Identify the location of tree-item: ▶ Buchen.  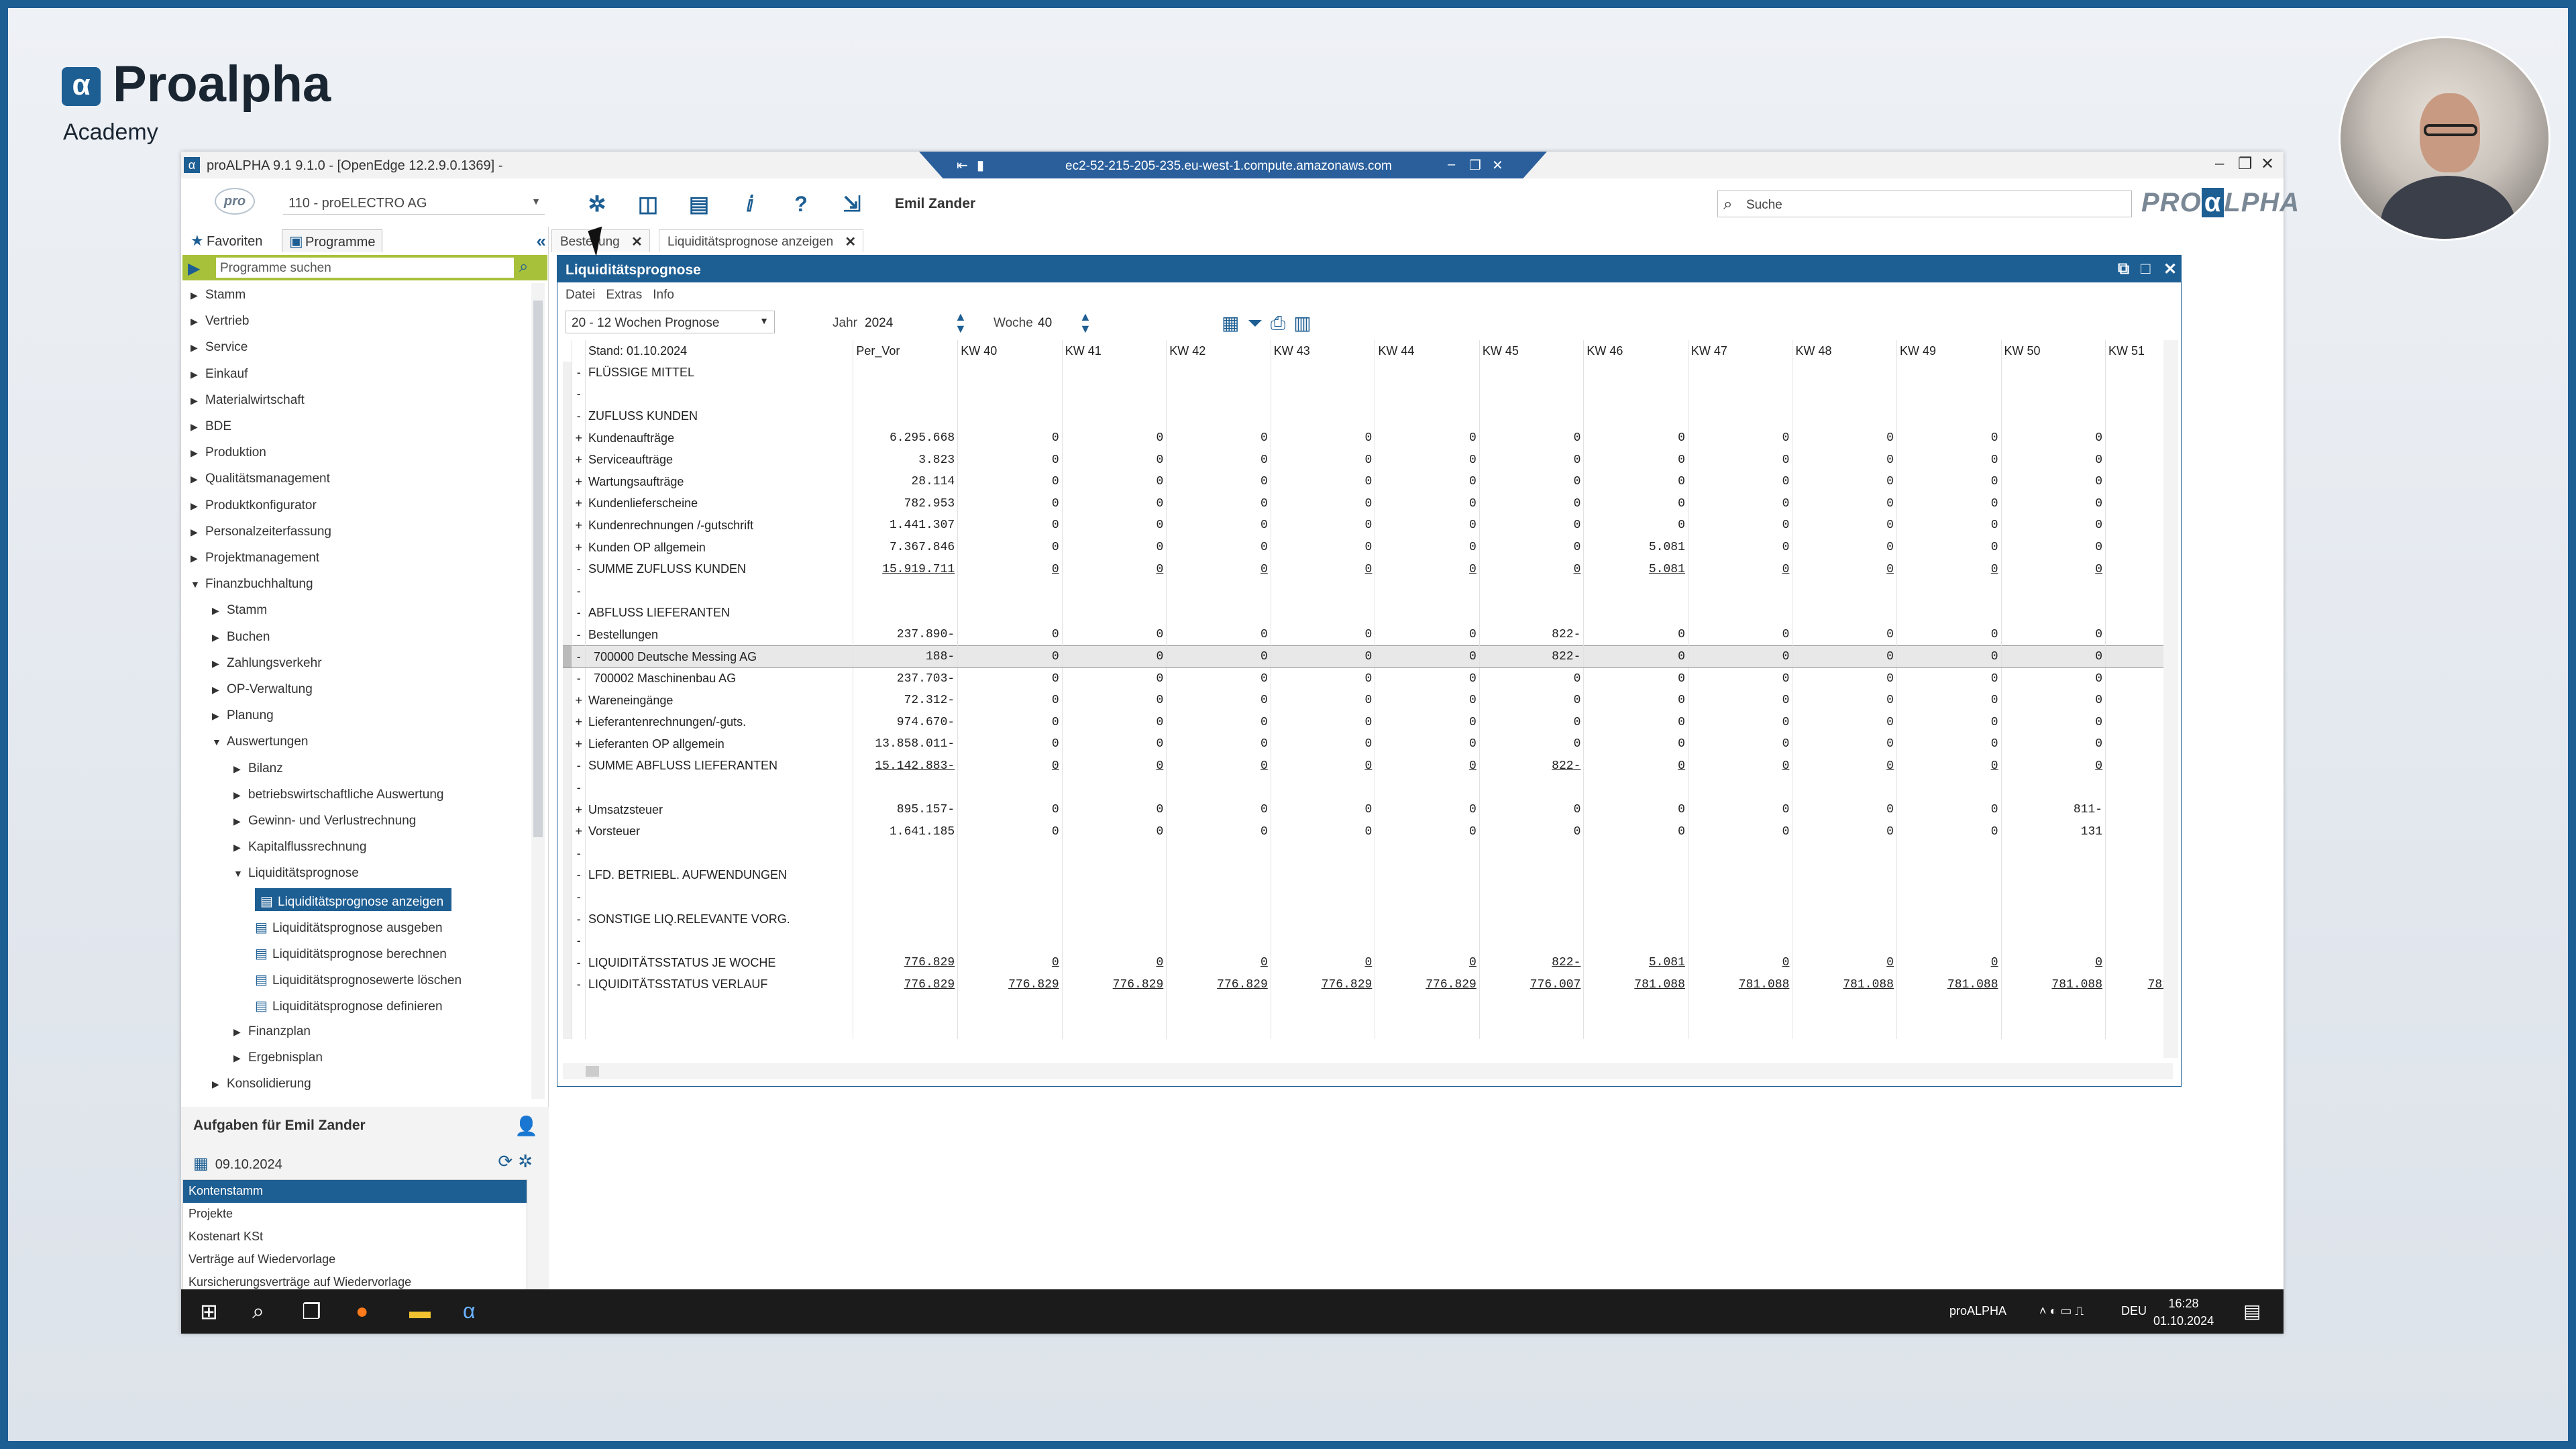
(241, 636).